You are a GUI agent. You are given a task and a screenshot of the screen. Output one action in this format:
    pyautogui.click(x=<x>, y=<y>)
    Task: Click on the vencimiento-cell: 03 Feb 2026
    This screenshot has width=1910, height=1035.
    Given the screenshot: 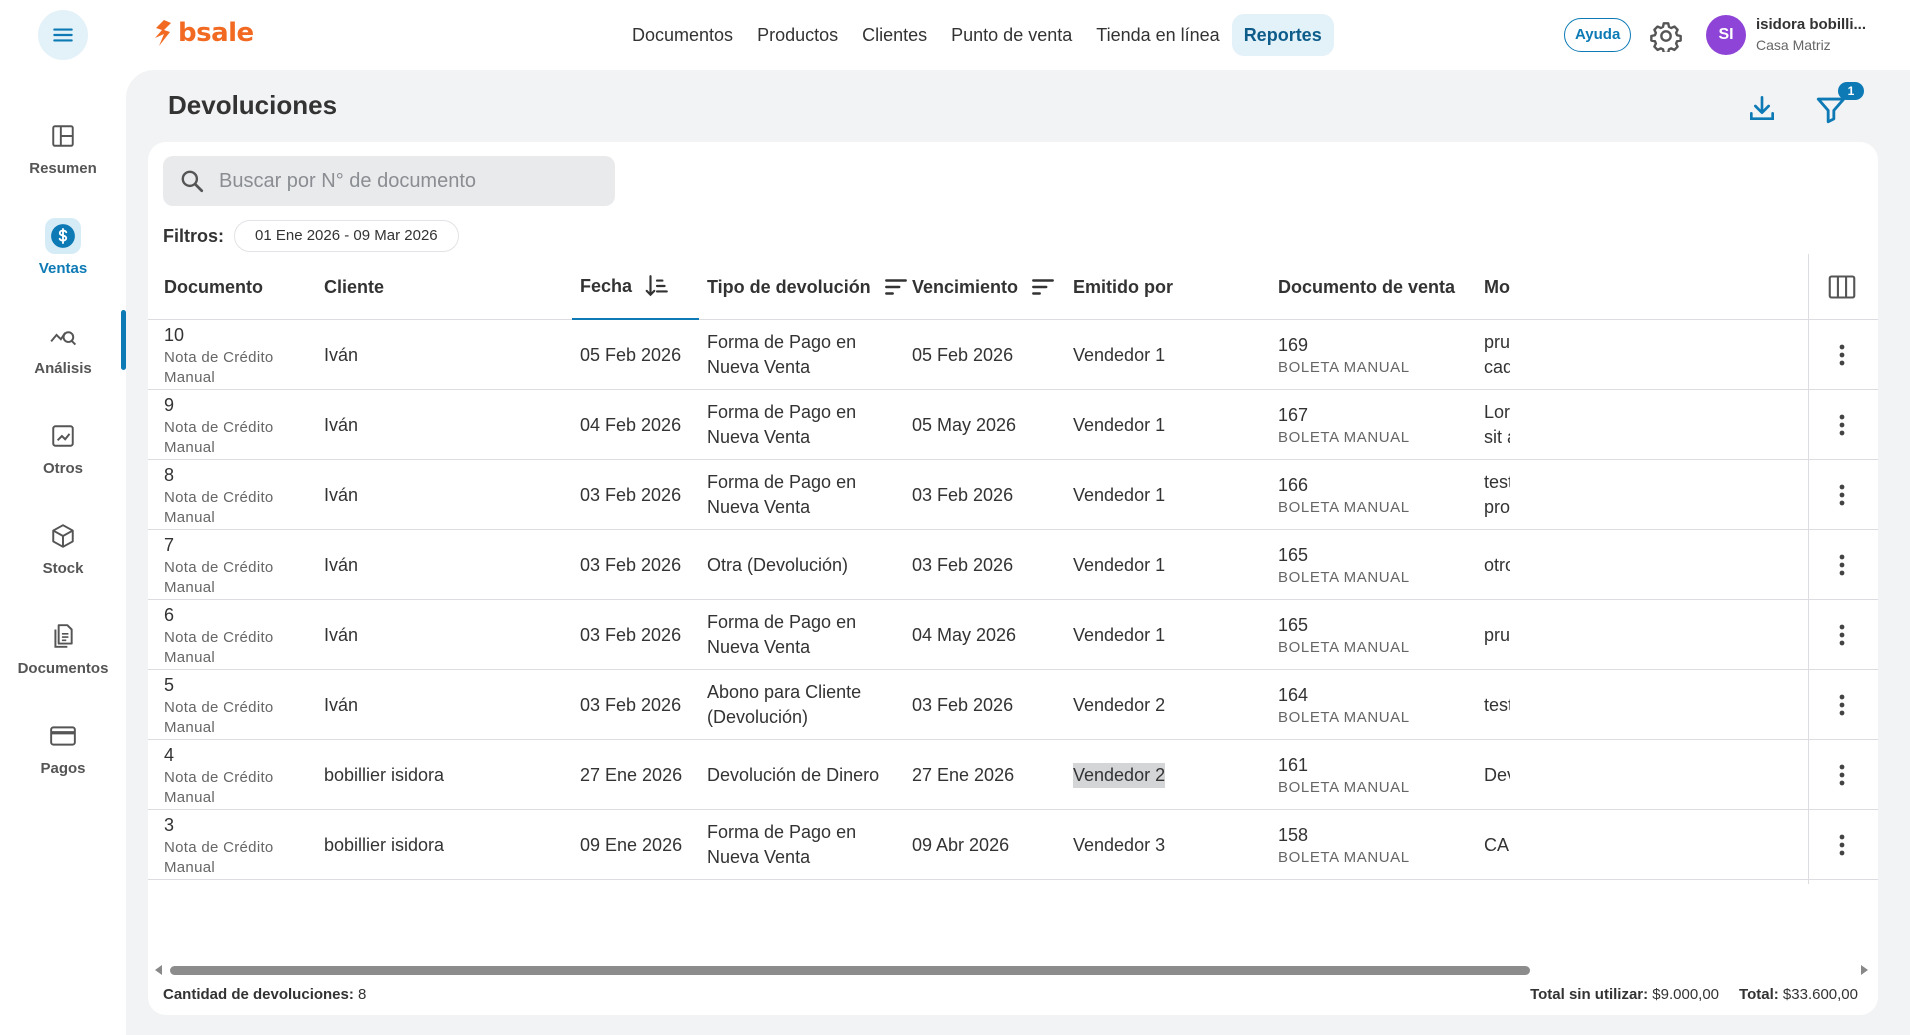 What is the action you would take?
    pyautogui.click(x=987, y=495)
    